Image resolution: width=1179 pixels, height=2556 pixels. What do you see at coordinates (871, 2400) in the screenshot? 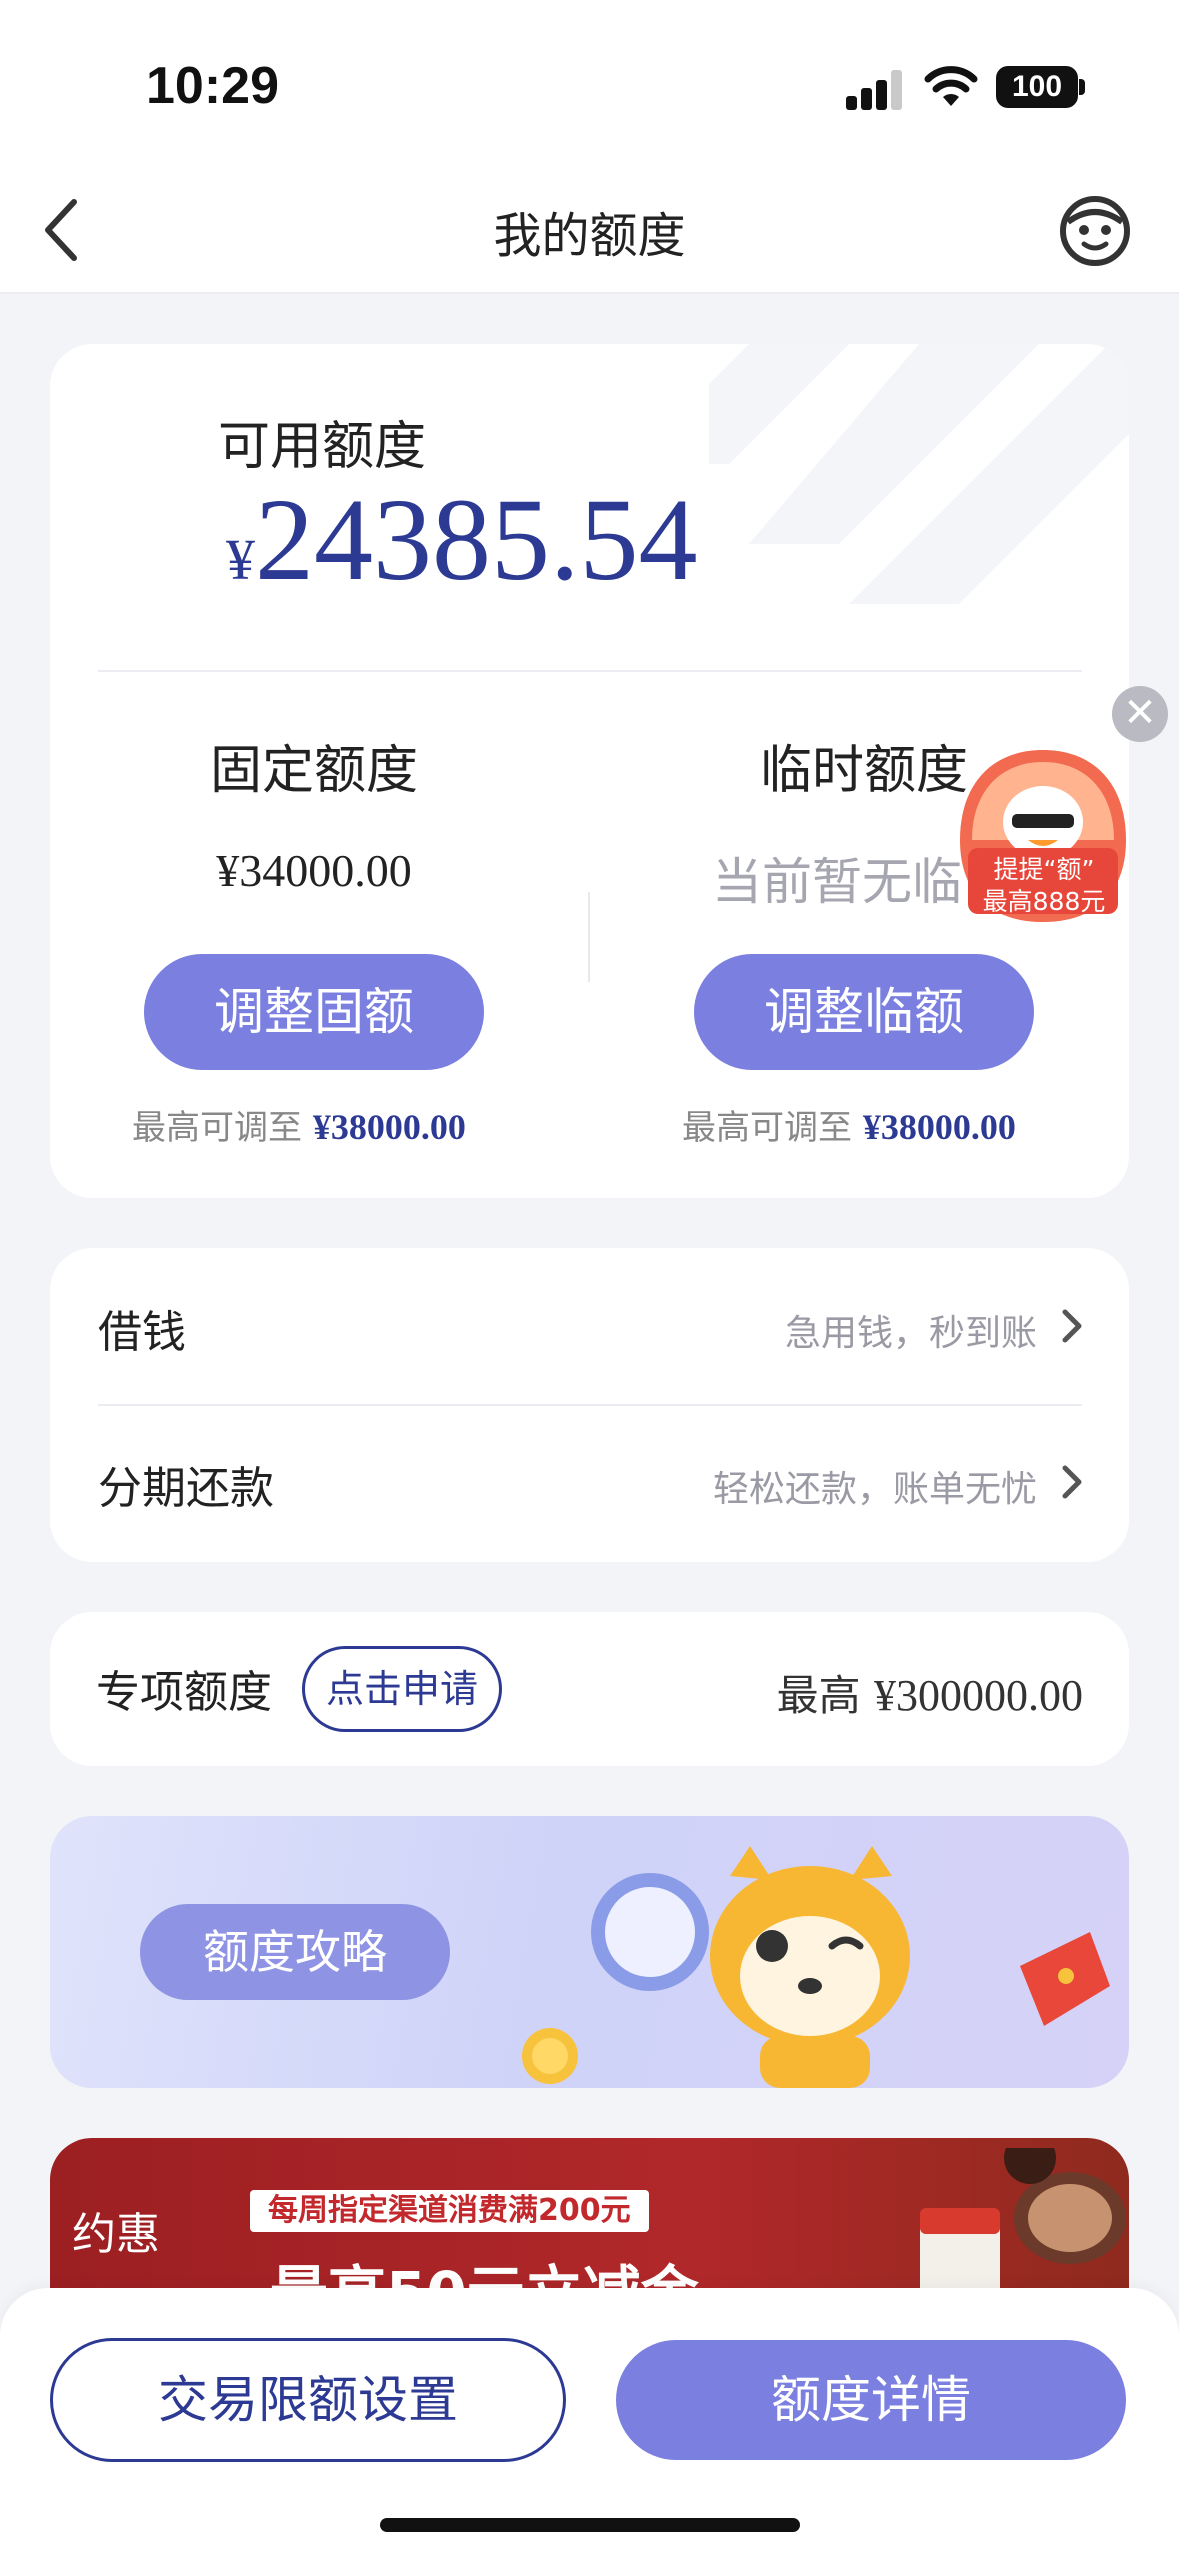
I see `quota-details-button: 额度详情` at bounding box center [871, 2400].